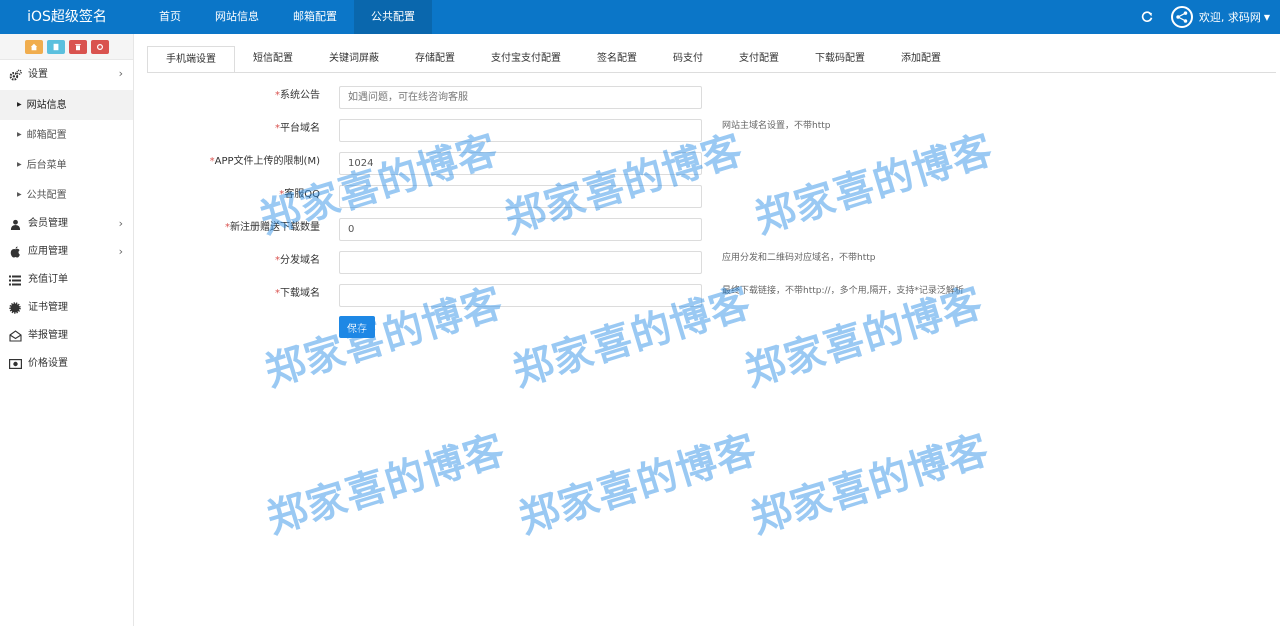 The image size is (1280, 626). I want to click on trash-icon, so click(77, 46).